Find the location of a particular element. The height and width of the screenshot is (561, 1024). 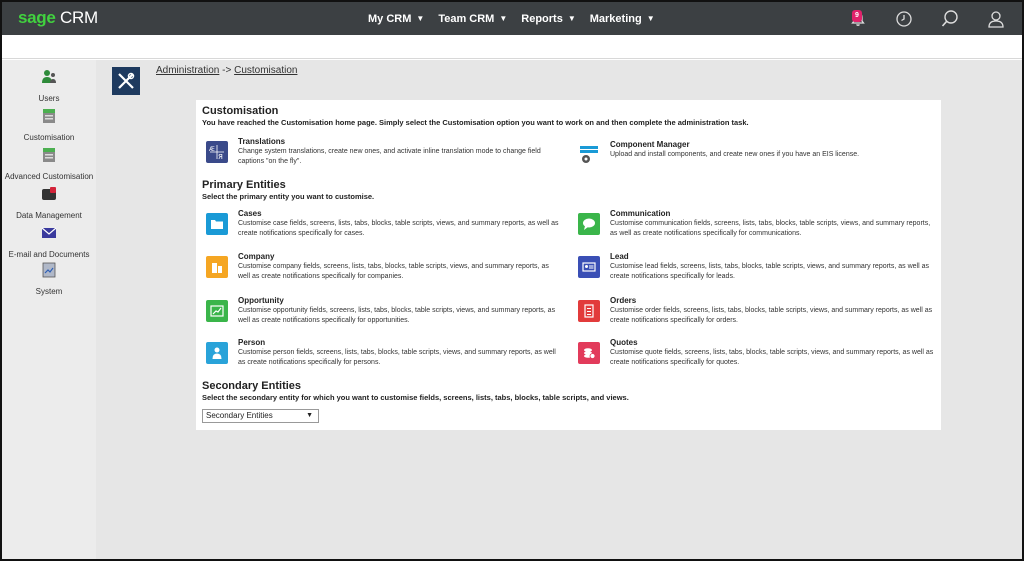

sidebar-item-advanced-customisation: Advanced Customisation is located at coordinates (49, 165).